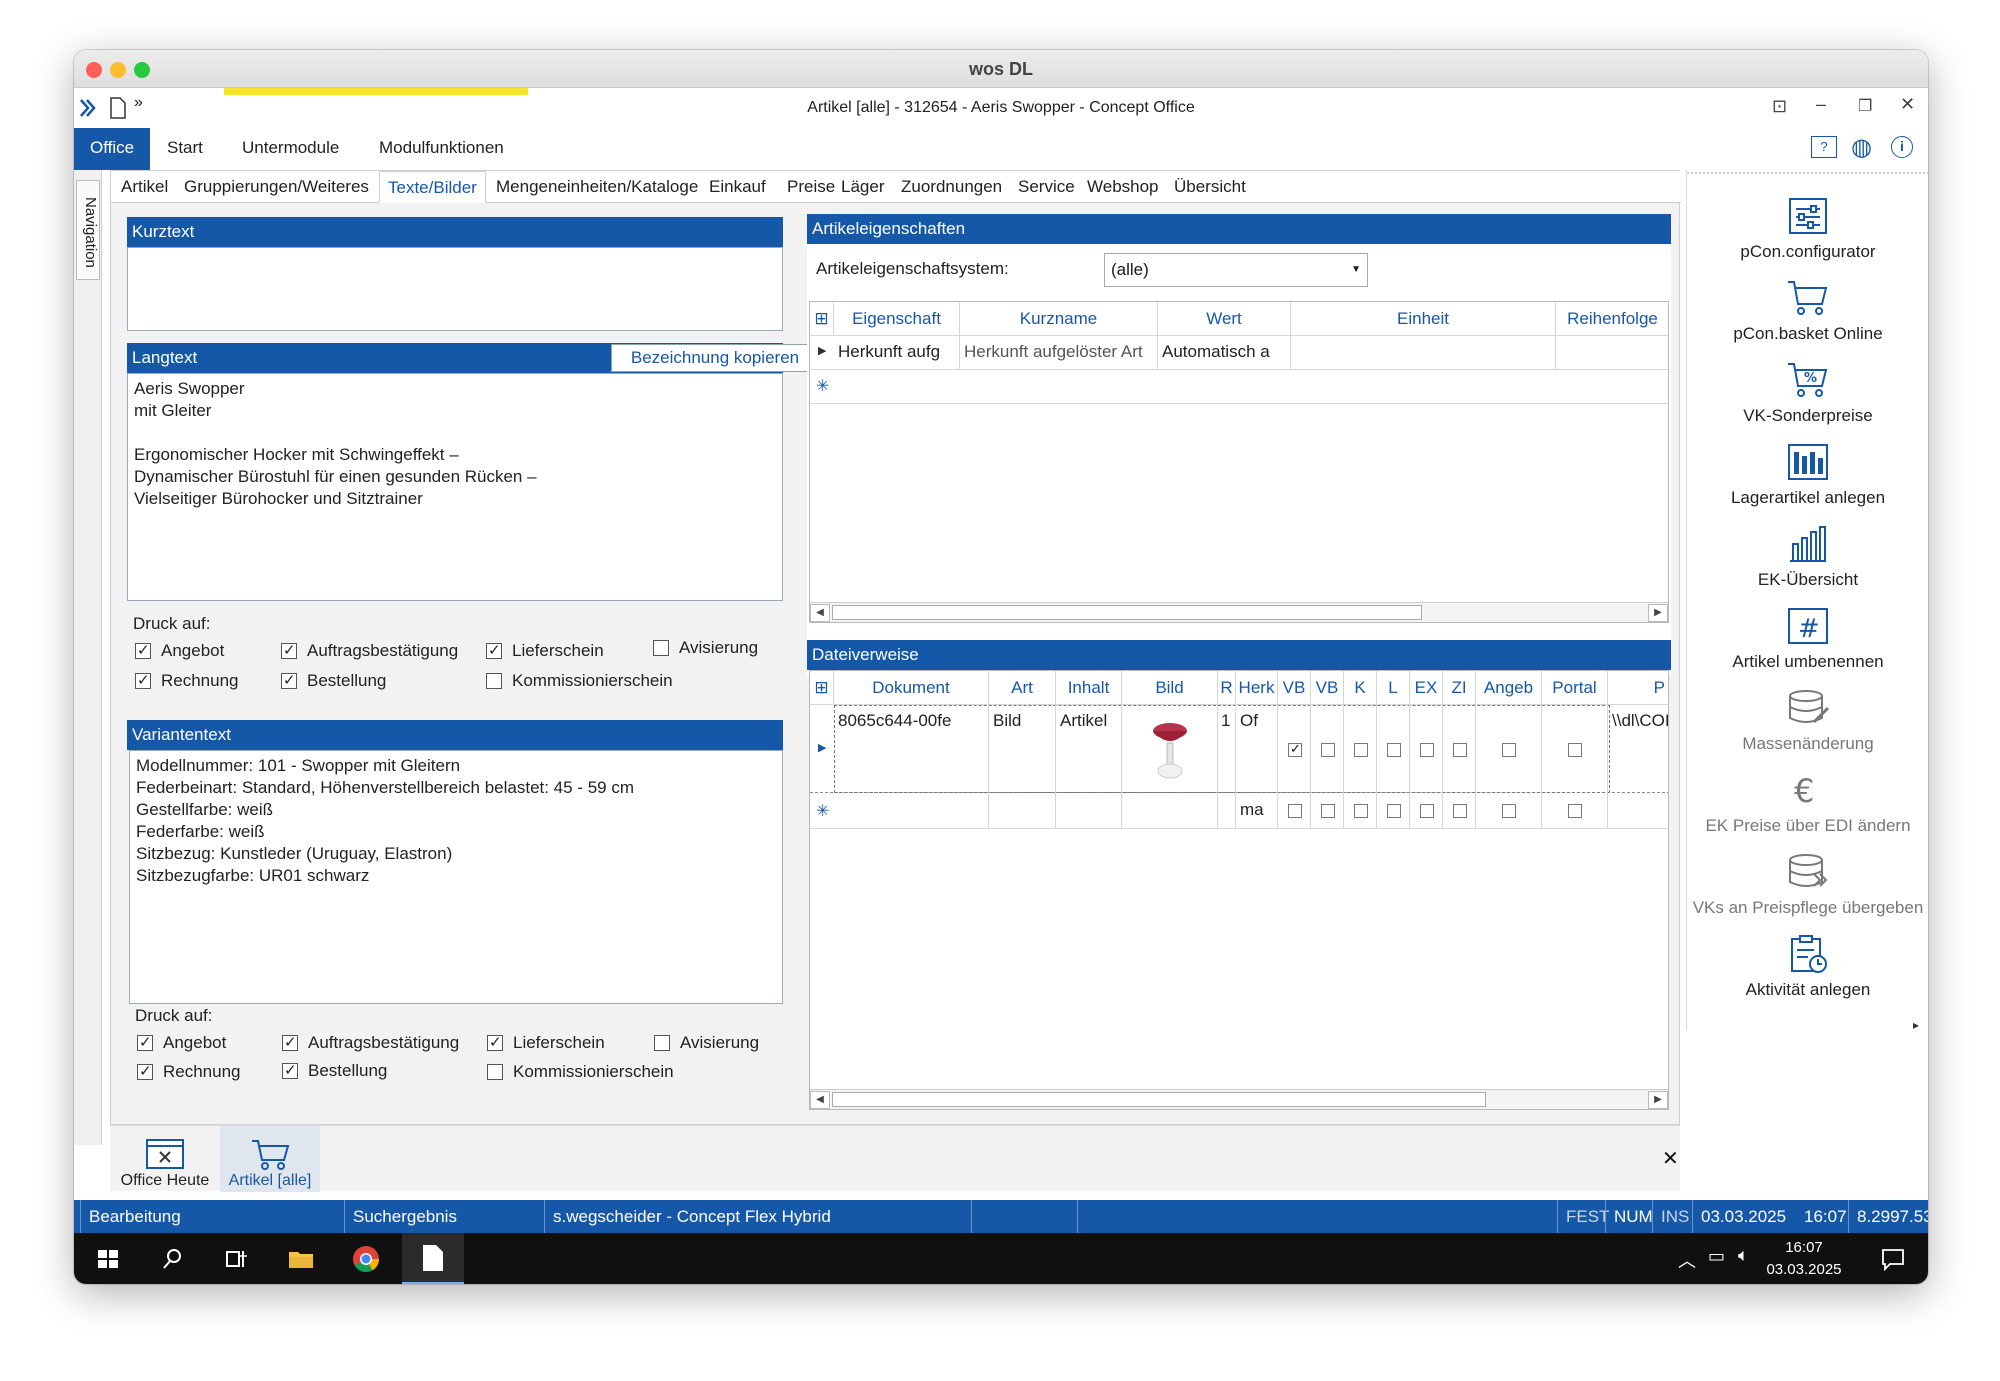 This screenshot has height=1381, width=2000. What do you see at coordinates (1865, 106) in the screenshot?
I see `restore-icon: ❐` at bounding box center [1865, 106].